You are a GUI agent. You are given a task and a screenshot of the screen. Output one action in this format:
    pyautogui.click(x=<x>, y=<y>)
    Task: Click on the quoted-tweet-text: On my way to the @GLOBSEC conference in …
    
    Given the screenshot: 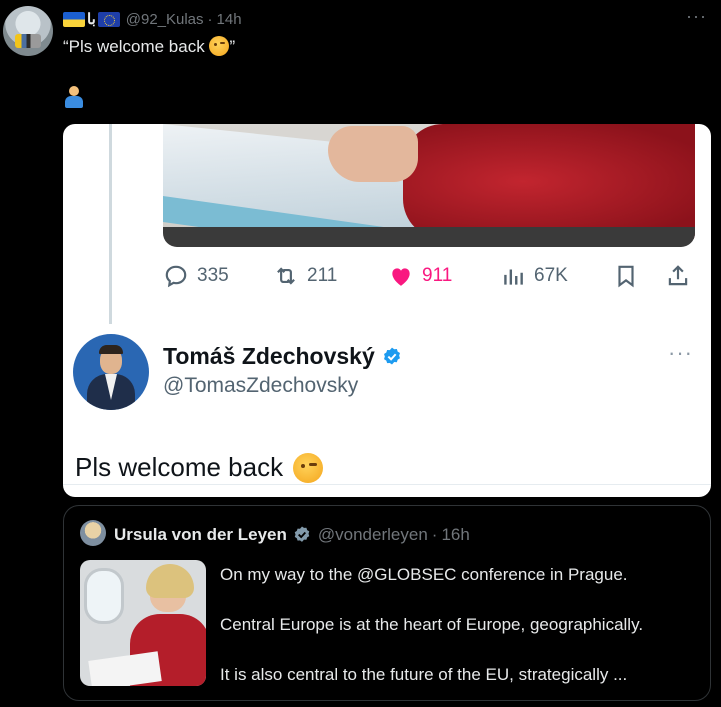 What is the action you would take?
    pyautogui.click(x=460, y=634)
    